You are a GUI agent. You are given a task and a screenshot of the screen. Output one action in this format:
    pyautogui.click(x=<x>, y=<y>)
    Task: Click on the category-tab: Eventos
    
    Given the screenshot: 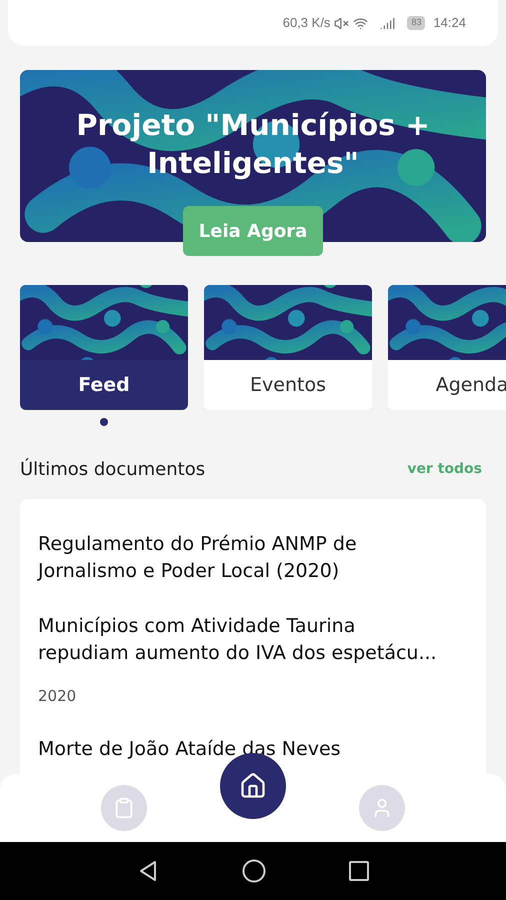 What is the action you would take?
    pyautogui.click(x=288, y=347)
    